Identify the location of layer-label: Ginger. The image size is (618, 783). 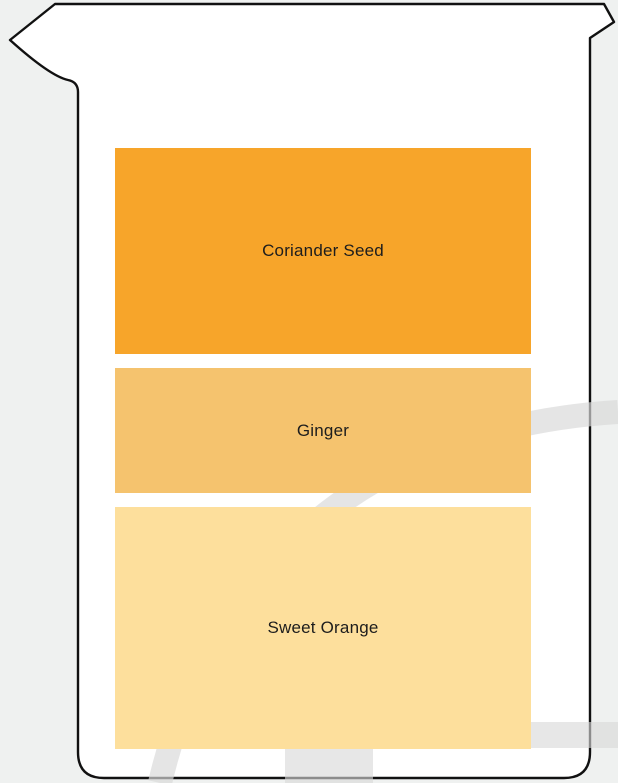
(323, 430).